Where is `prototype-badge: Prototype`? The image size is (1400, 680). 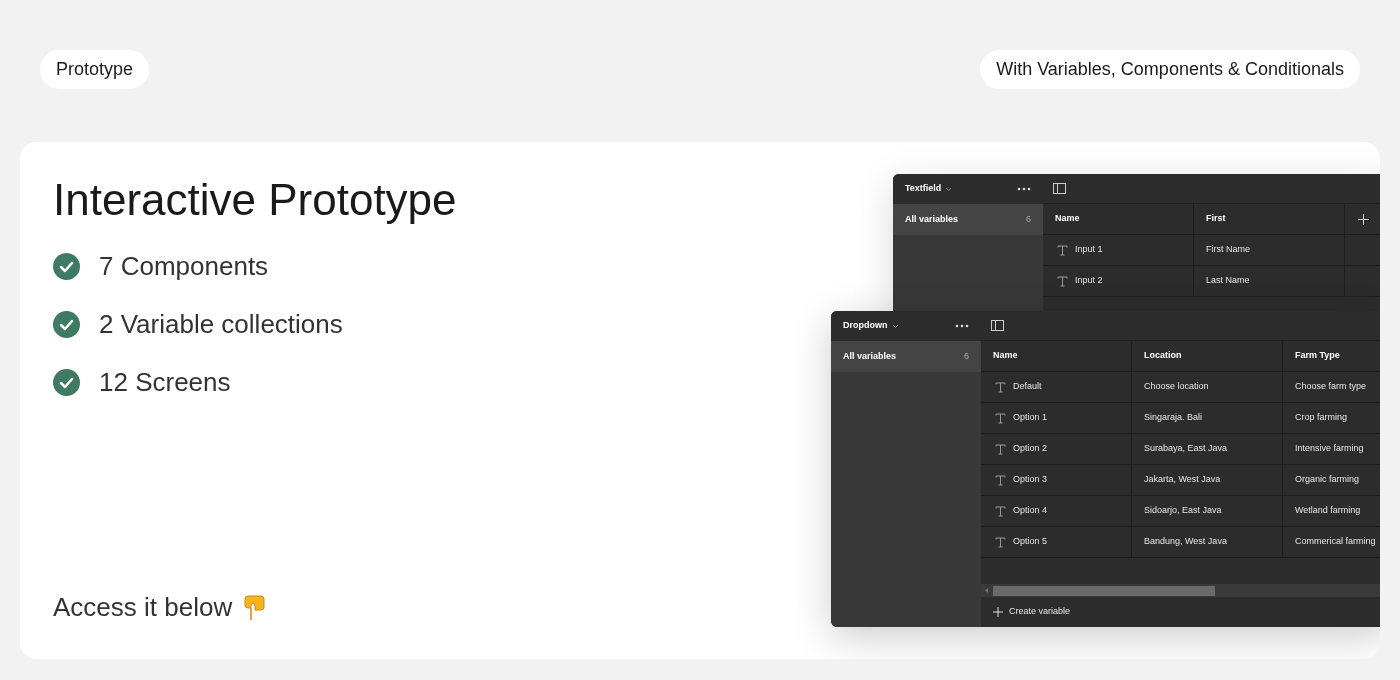 prototype-badge: Prototype is located at coordinates (95, 69).